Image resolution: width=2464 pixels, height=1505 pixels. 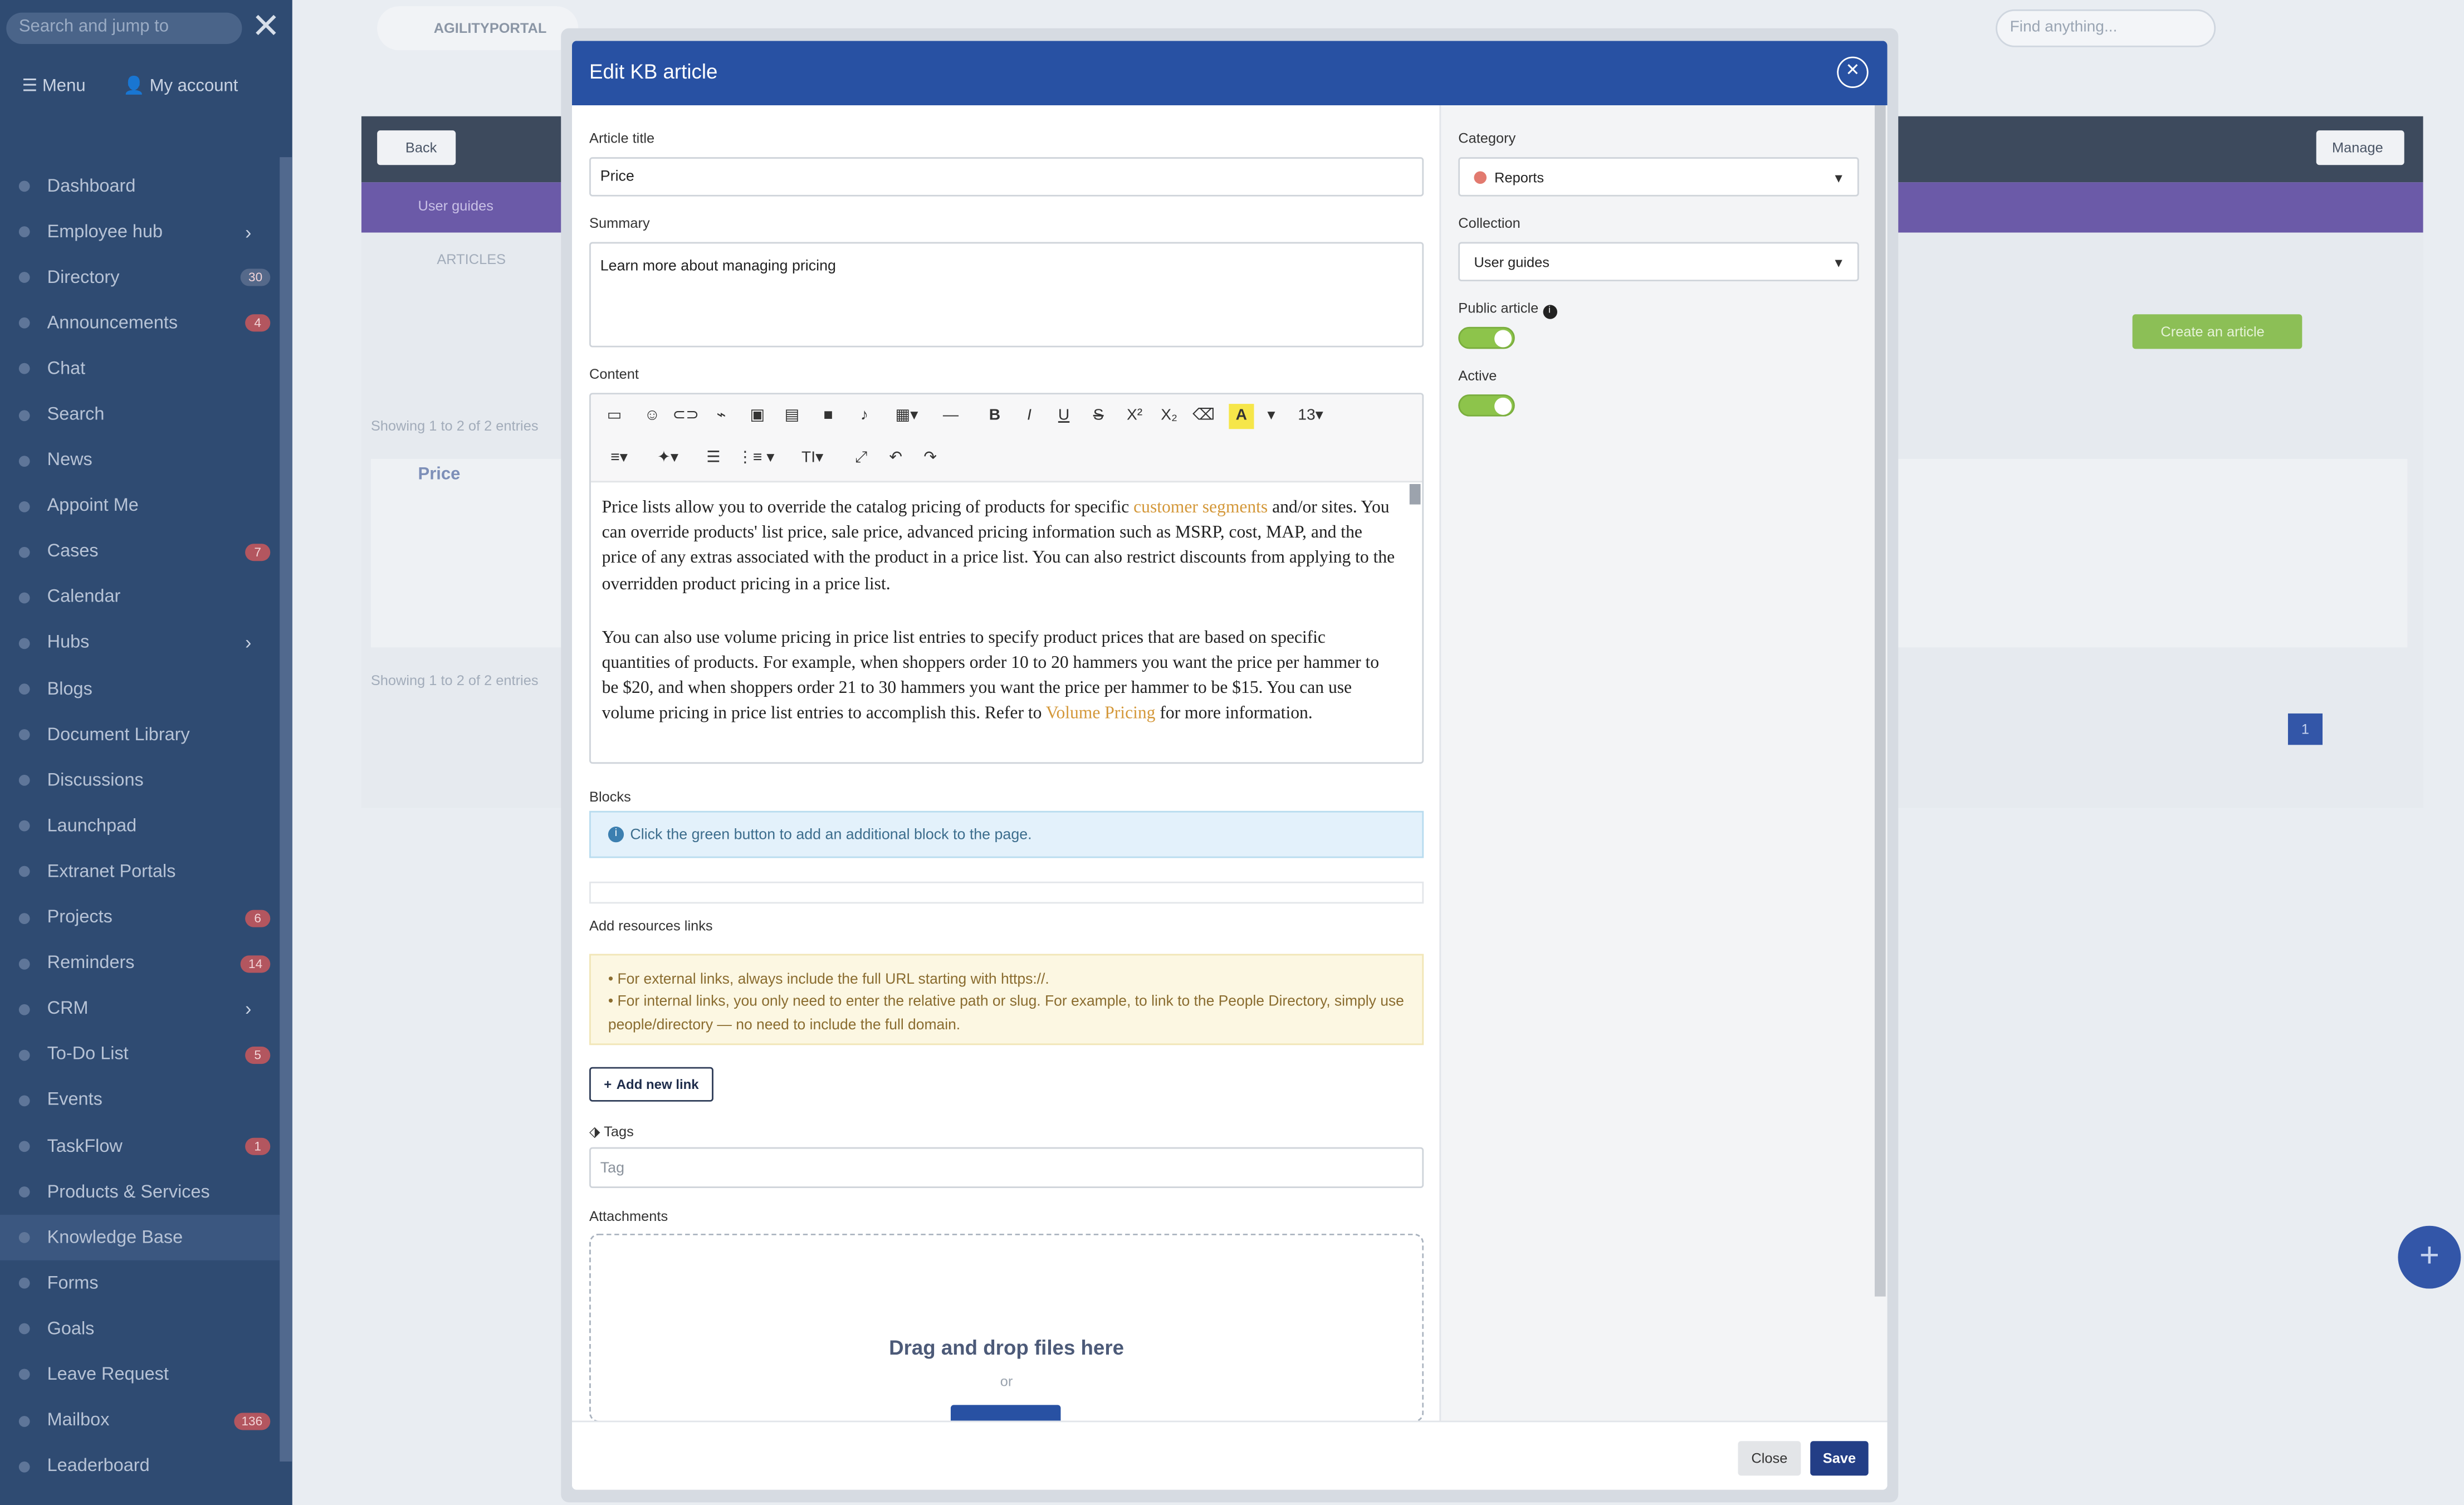 What do you see at coordinates (895, 458) in the screenshot?
I see `undo-icon: ↶` at bounding box center [895, 458].